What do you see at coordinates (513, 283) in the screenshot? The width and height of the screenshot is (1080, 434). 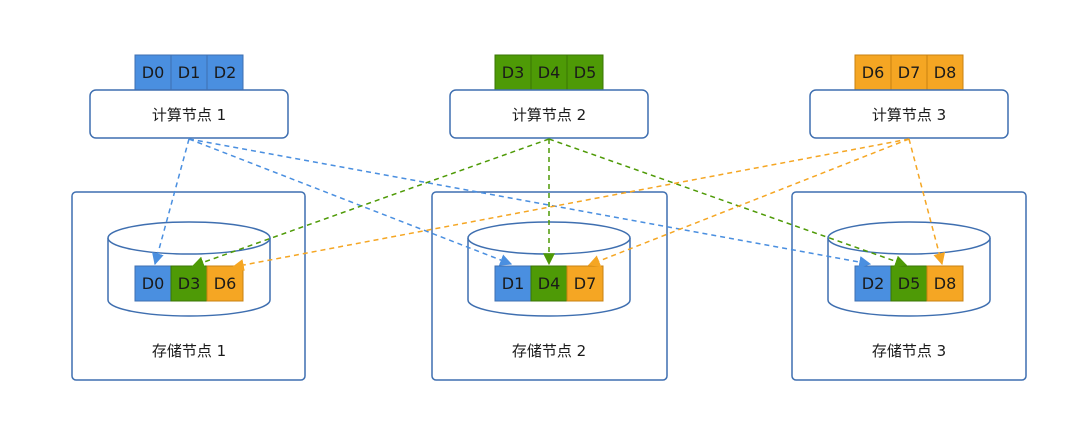 I see `storage-node-2-block-0-label: D1` at bounding box center [513, 283].